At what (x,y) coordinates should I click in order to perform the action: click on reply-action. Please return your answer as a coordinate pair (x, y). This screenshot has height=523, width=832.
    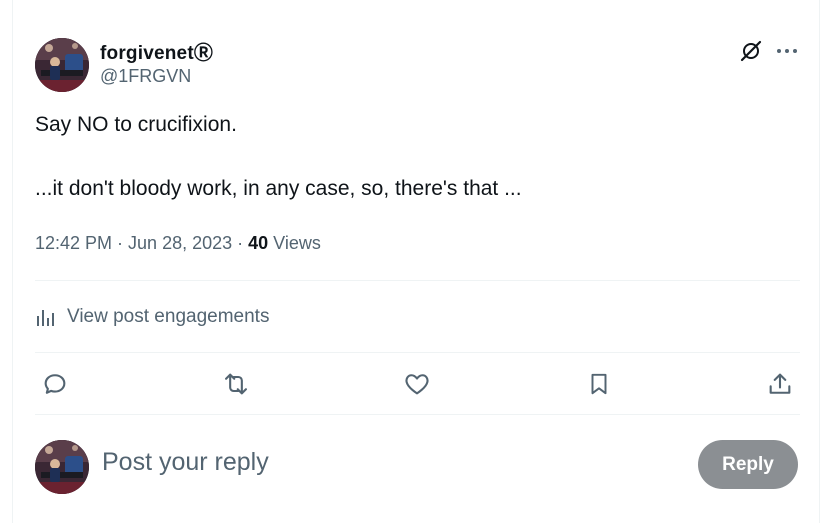
    Looking at the image, I should click on (55, 384).